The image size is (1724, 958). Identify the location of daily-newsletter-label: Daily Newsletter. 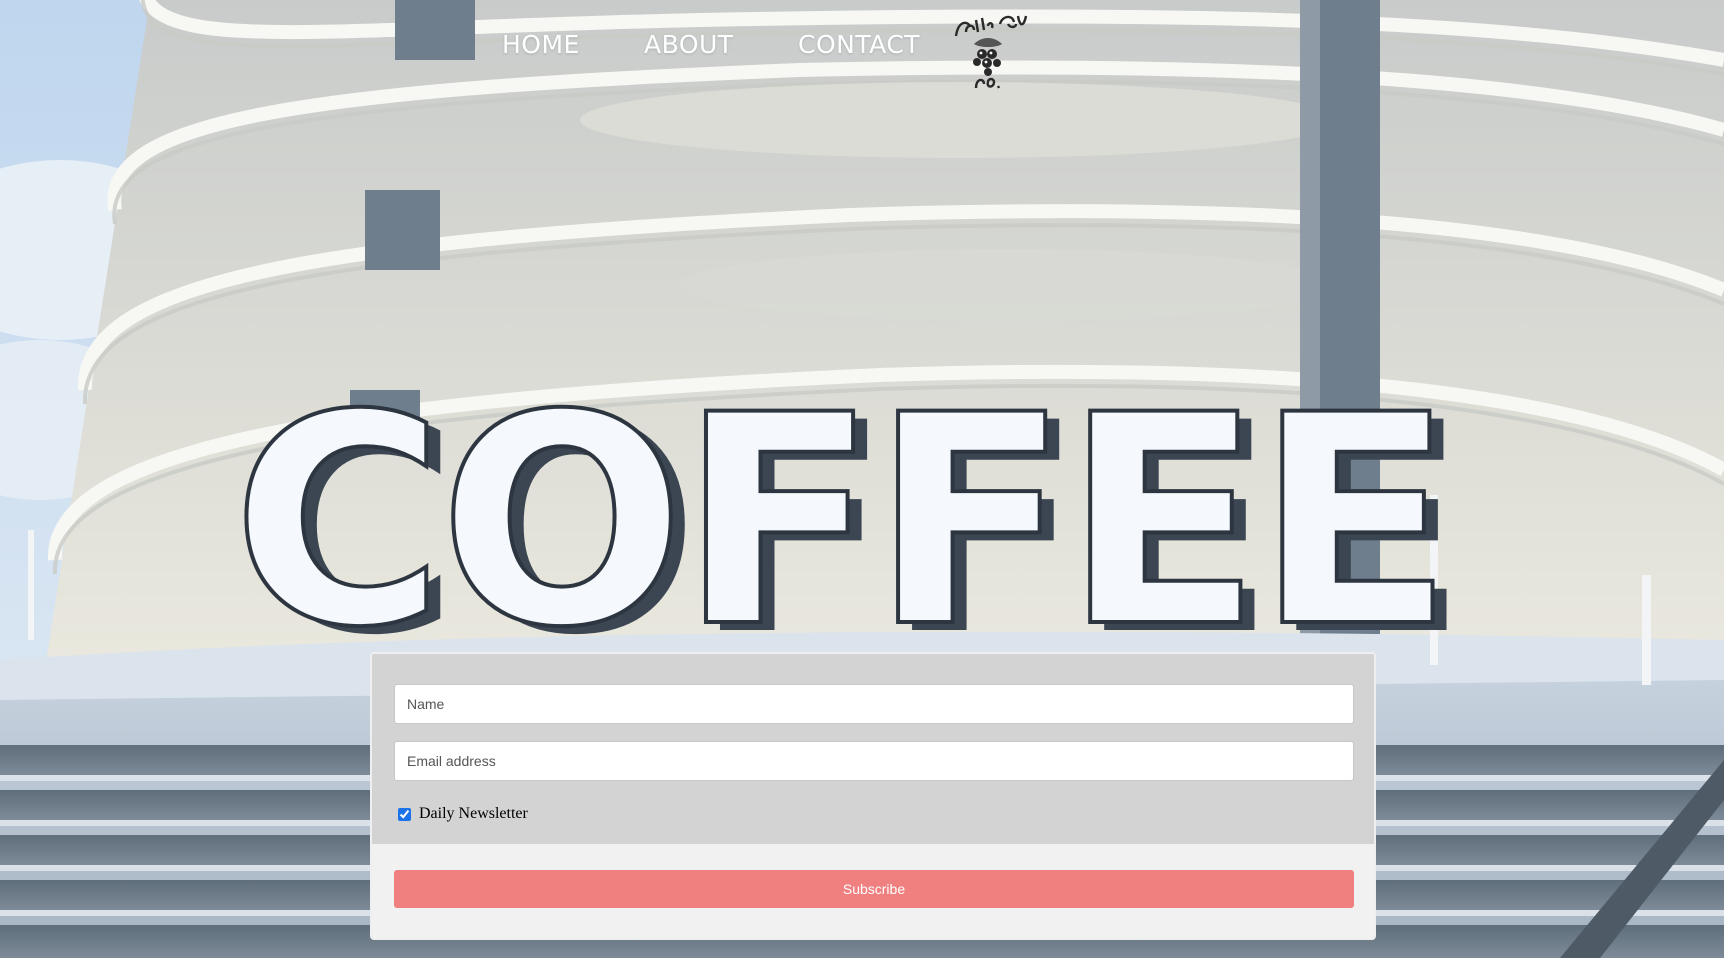
(473, 813).